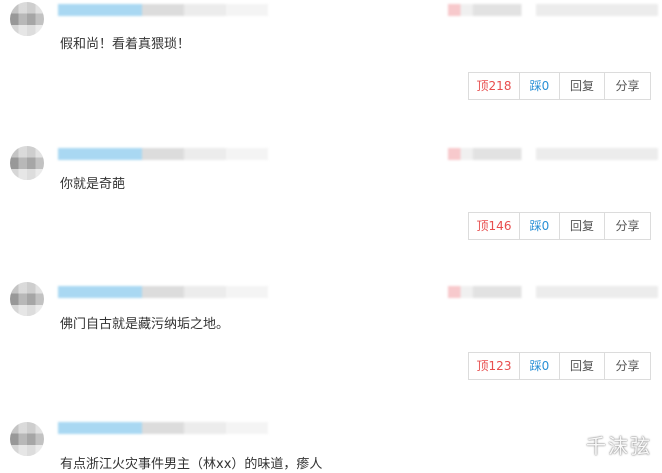  What do you see at coordinates (191, 464) in the screenshot?
I see `comment-text: 有点浙江火灾事件男主（林xx）的味道，瘆人` at bounding box center [191, 464].